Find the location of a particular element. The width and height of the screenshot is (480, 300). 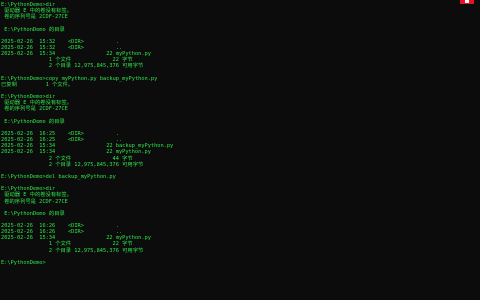

console-line: 2025-02-26 15:34 22 myPython.py is located at coordinates (76, 152).